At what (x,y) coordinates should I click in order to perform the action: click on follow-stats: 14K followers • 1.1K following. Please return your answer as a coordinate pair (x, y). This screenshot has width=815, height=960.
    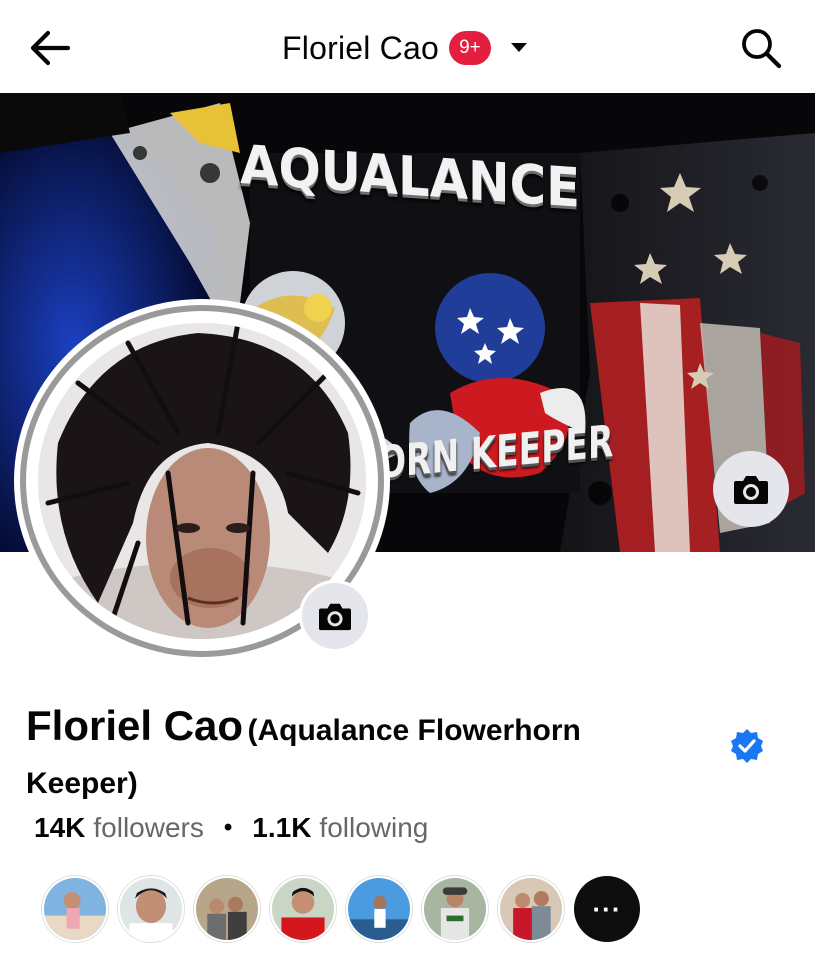
    Looking at the image, I should click on (231, 828).